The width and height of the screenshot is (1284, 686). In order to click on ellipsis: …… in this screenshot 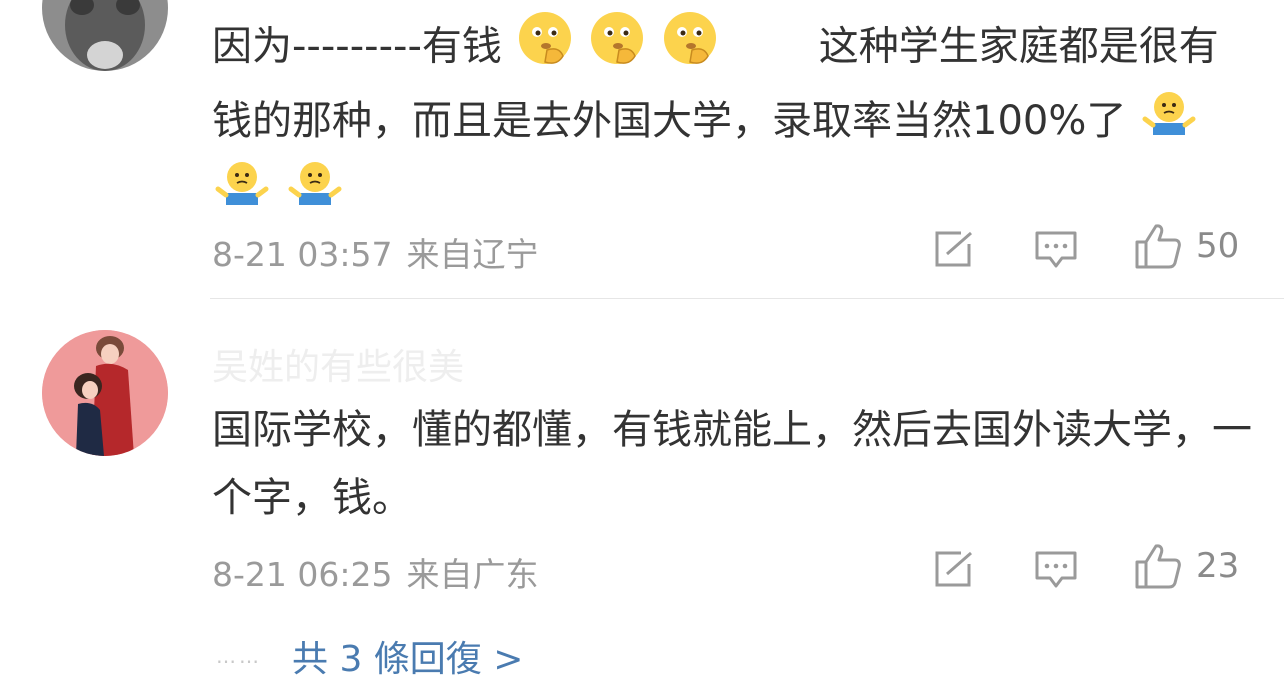, I will do `click(239, 656)`.